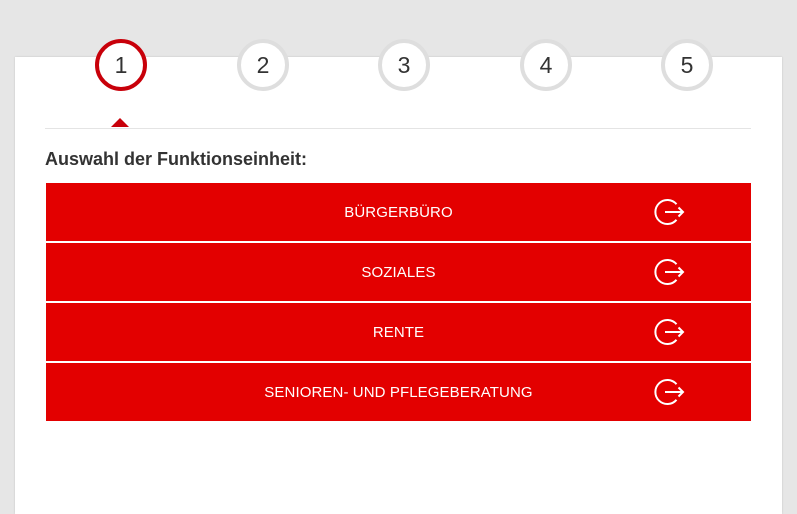 The image size is (797, 514). I want to click on step-5: 5, so click(687, 65).